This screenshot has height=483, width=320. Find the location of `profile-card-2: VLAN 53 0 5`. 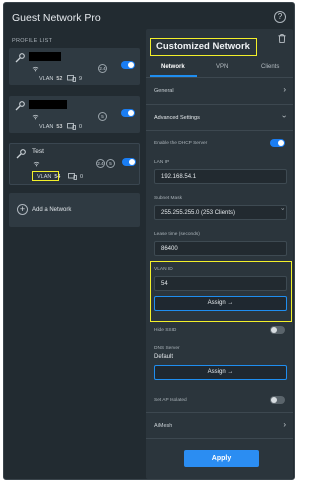

profile-card-2: VLAN 53 0 5 is located at coordinates (74, 114).